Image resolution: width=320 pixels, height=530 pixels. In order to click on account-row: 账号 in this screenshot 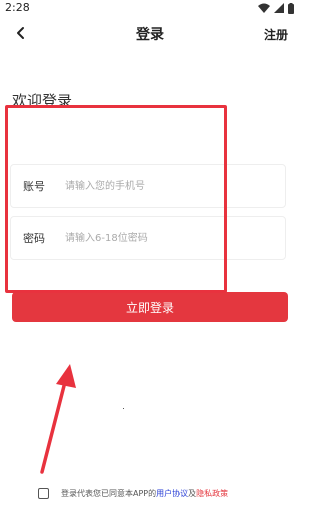, I will do `click(148, 186)`.